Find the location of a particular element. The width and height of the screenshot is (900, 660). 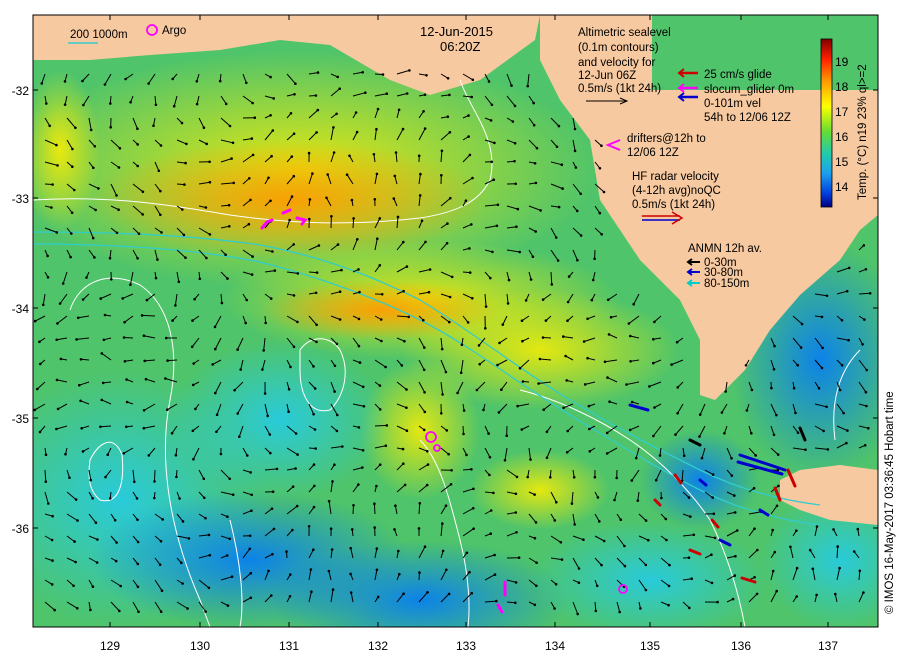

drifters-line: drifters@12h to is located at coordinates (666, 139).